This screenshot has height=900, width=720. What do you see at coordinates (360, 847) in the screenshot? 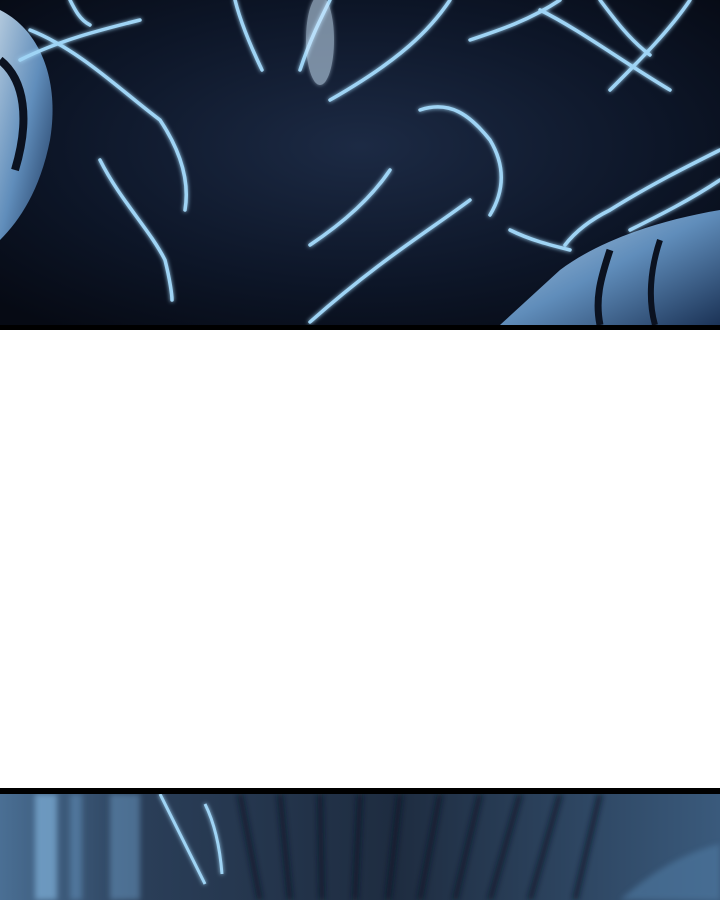
I see `panel-bottom-art` at bounding box center [360, 847].